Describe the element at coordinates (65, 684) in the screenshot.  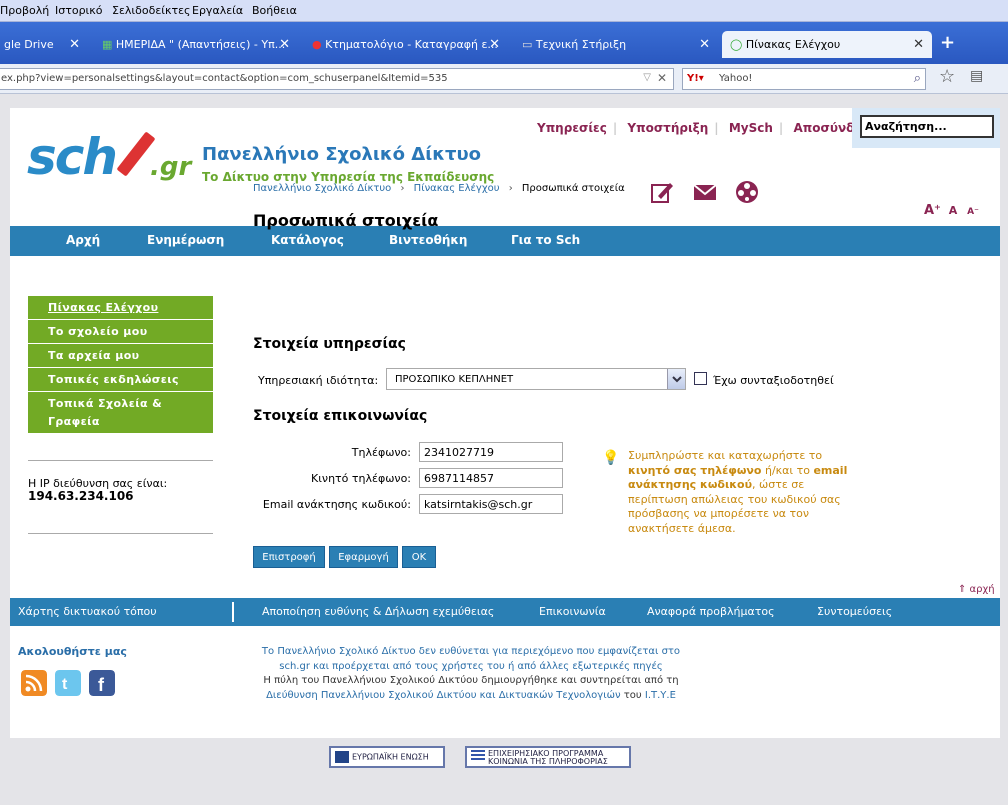
I see `svg-text: t` at that location.